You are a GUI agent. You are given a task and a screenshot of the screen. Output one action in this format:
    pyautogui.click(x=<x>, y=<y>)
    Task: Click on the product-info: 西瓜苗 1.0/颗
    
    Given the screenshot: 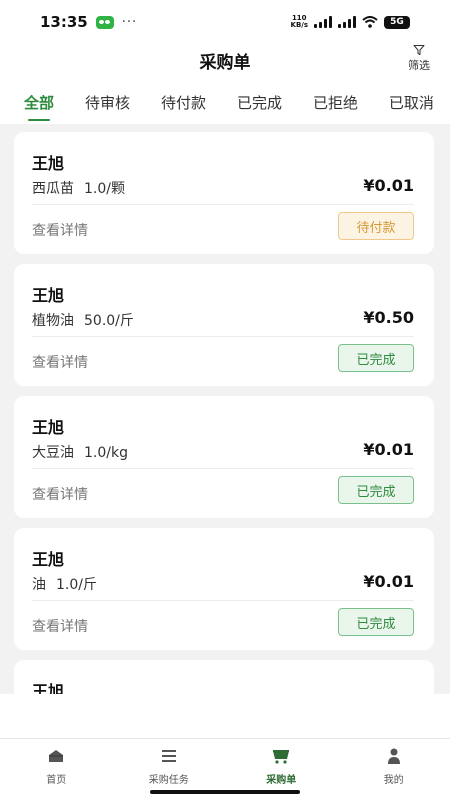 What is the action you would take?
    pyautogui.click(x=78, y=188)
    